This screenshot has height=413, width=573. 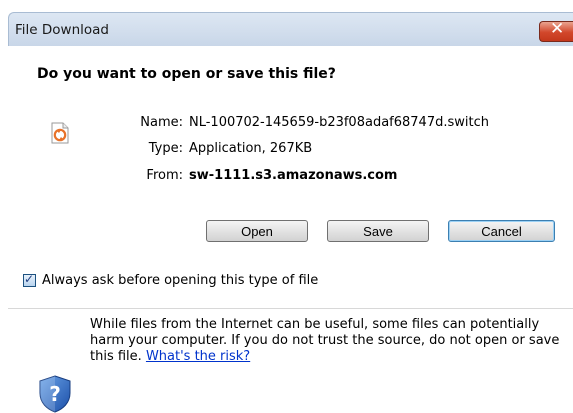 I want to click on from-value: sw-1111.s3.amazonaws.com, so click(x=293, y=175).